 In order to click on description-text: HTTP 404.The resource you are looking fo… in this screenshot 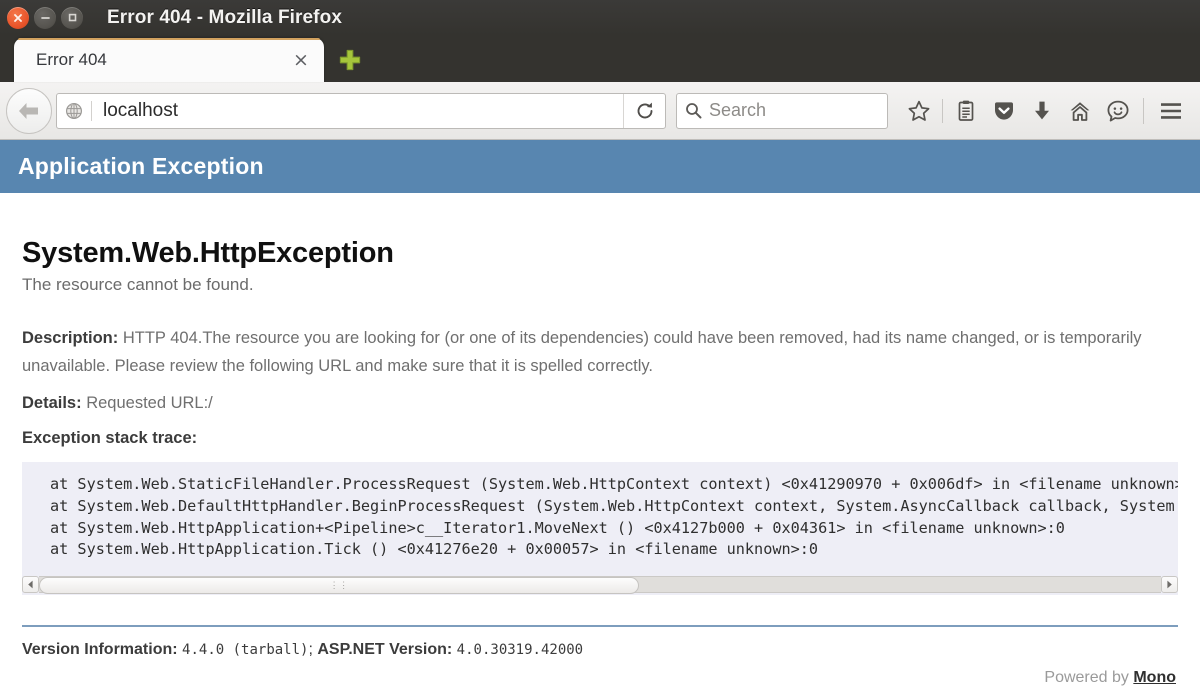, I will do `click(582, 352)`.